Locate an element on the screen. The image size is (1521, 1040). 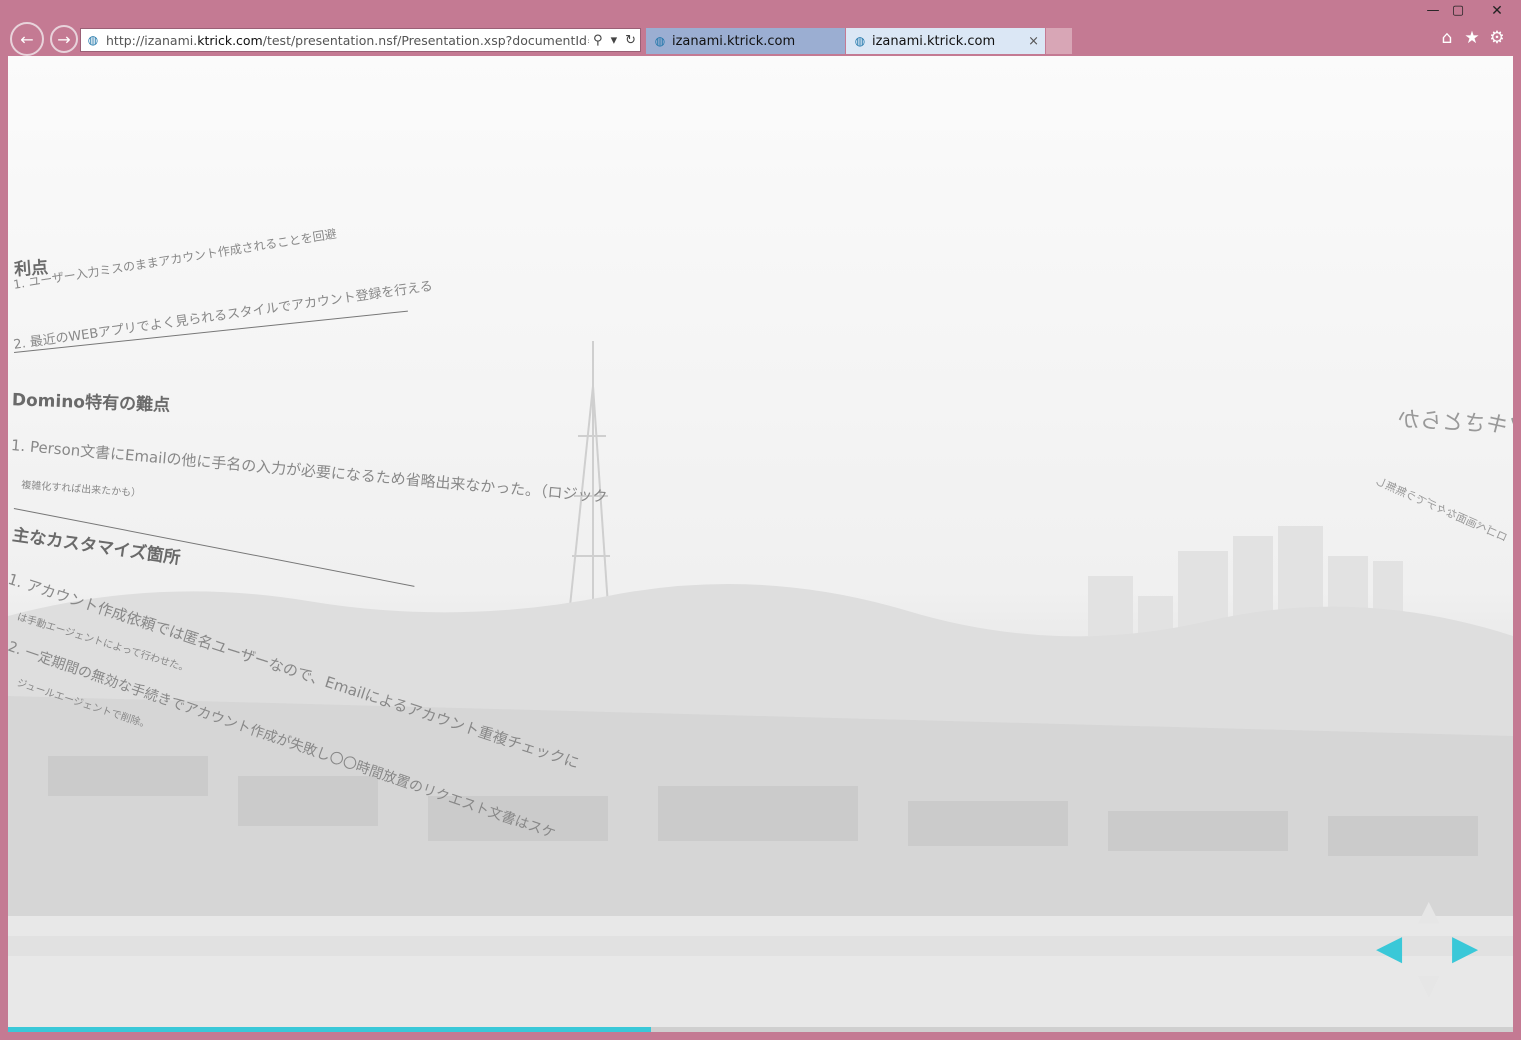
nav-right-button: ▶ is located at coordinates (1465, 948).